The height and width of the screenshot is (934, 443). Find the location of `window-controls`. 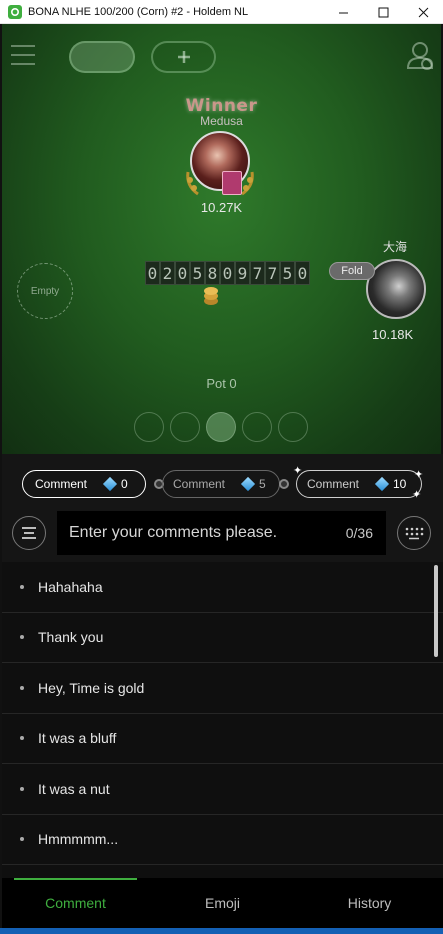

window-controls is located at coordinates (383, 12).